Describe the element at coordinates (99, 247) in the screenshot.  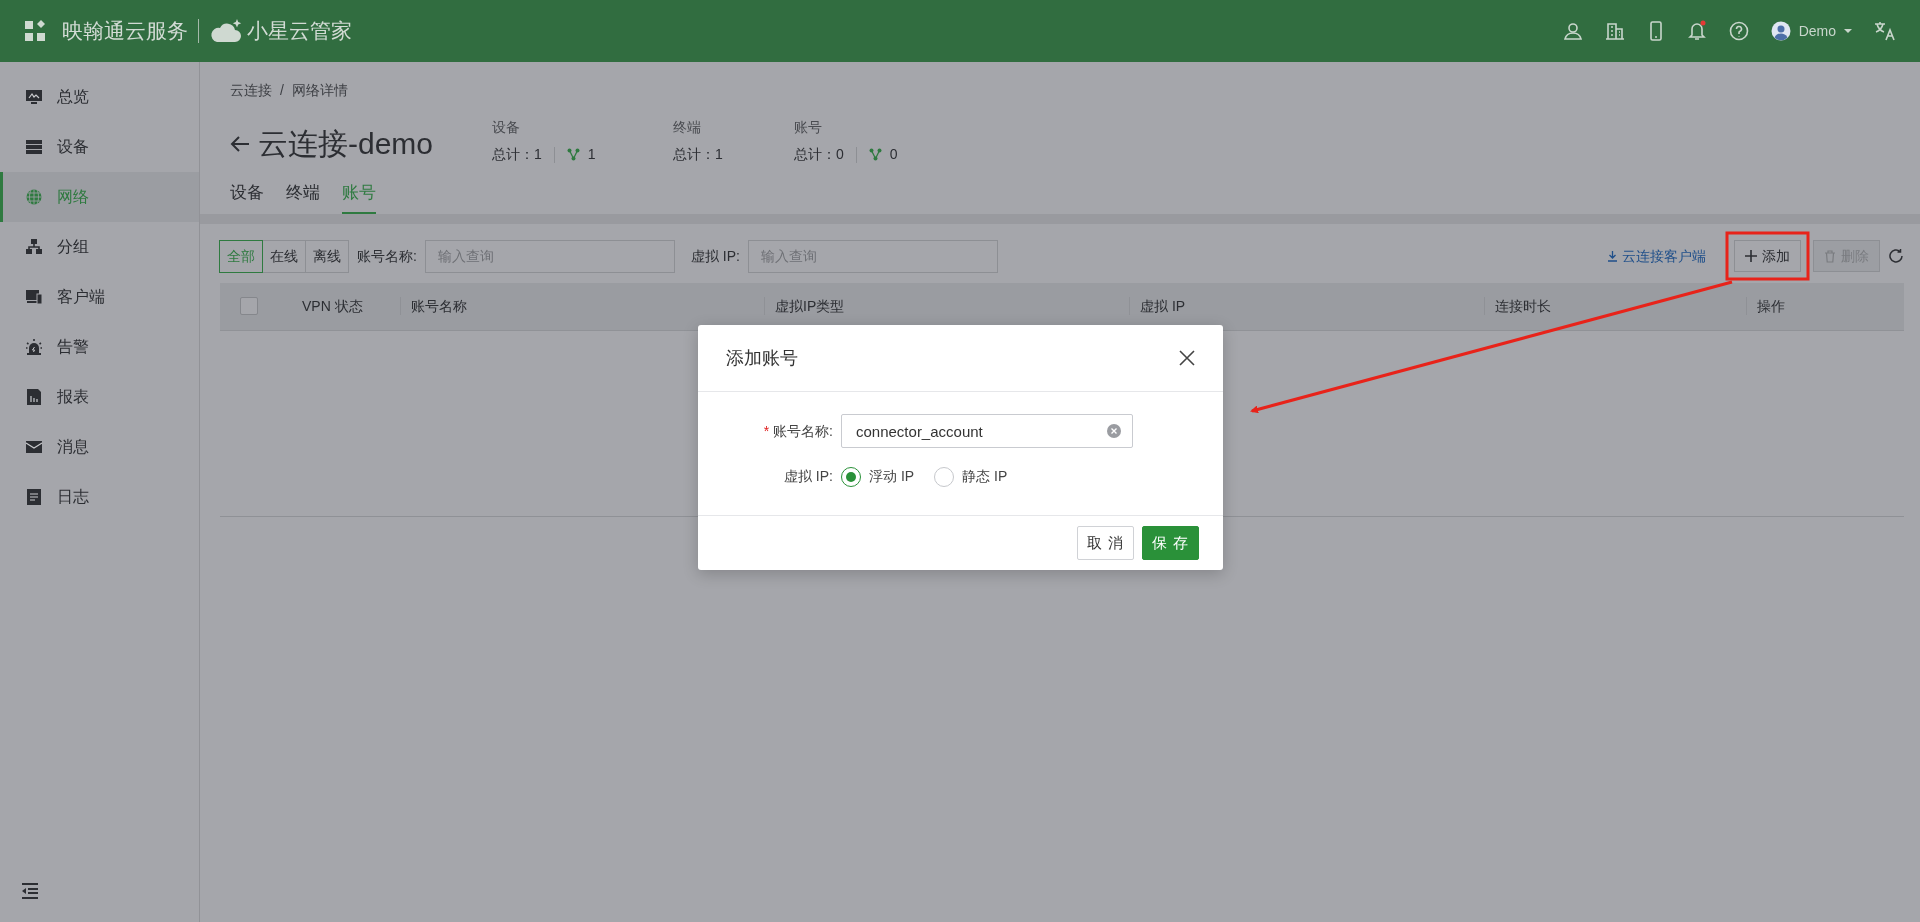
I see `sidebar-item: 分组` at that location.